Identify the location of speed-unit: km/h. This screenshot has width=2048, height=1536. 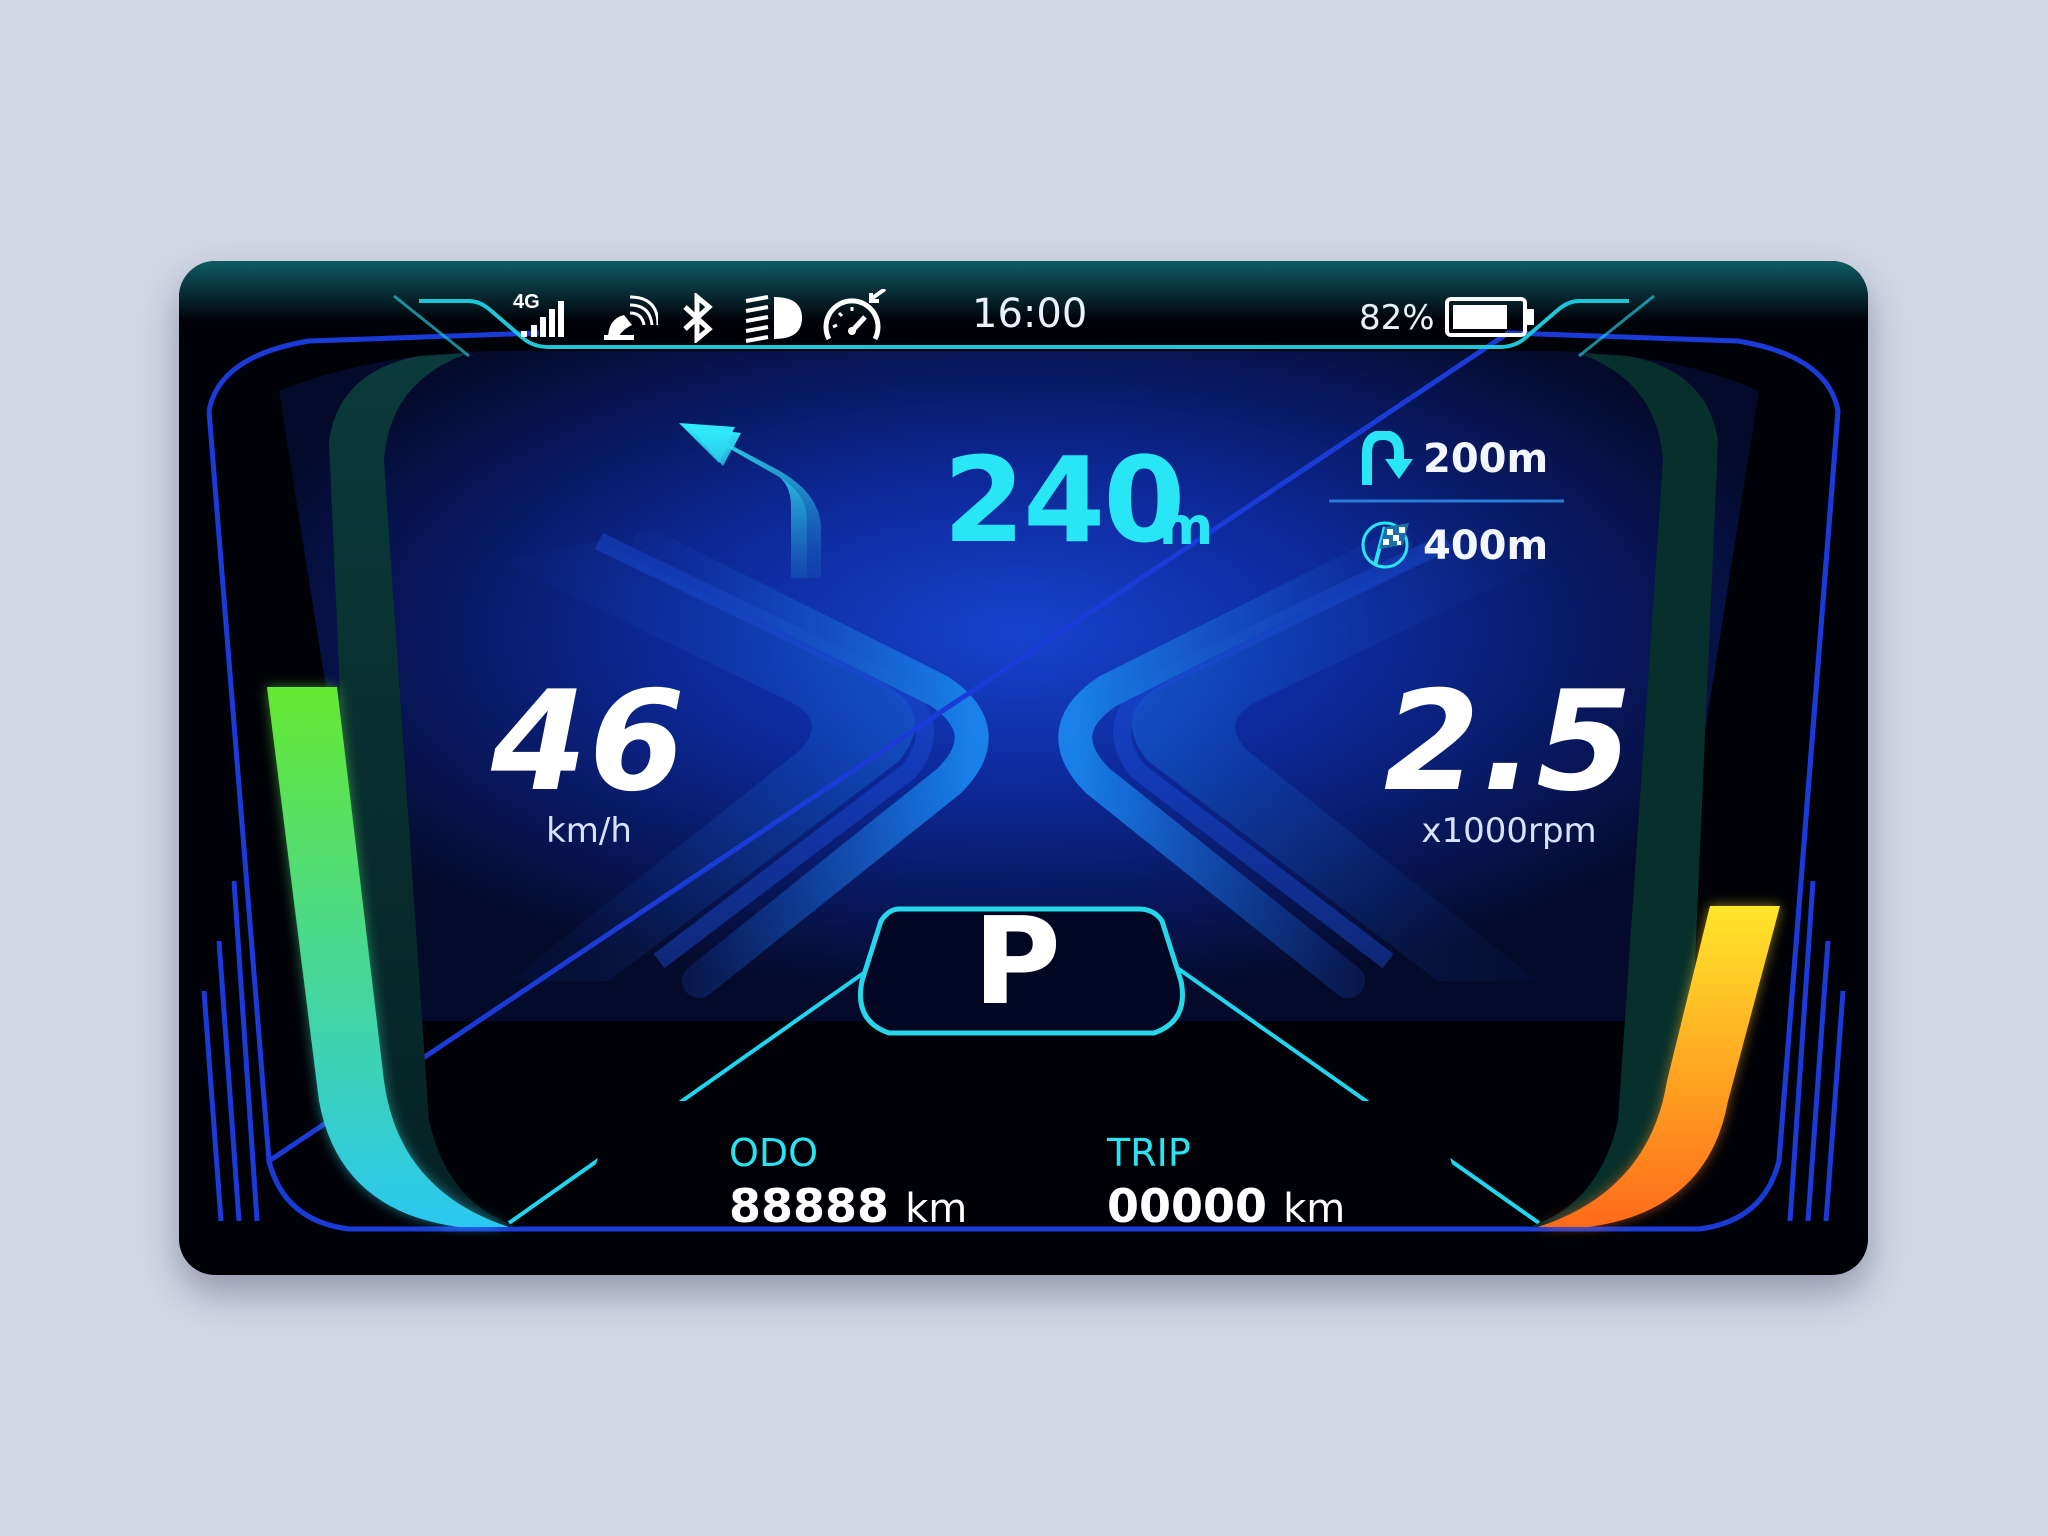
(589, 831).